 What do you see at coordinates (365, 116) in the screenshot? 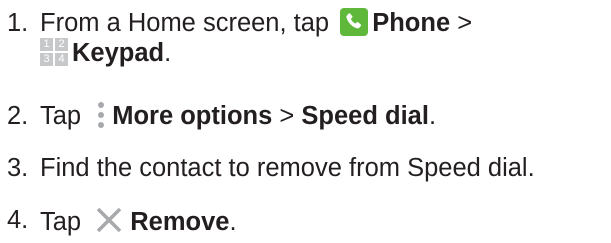
I see `speed-dial-label: Speed dial` at bounding box center [365, 116].